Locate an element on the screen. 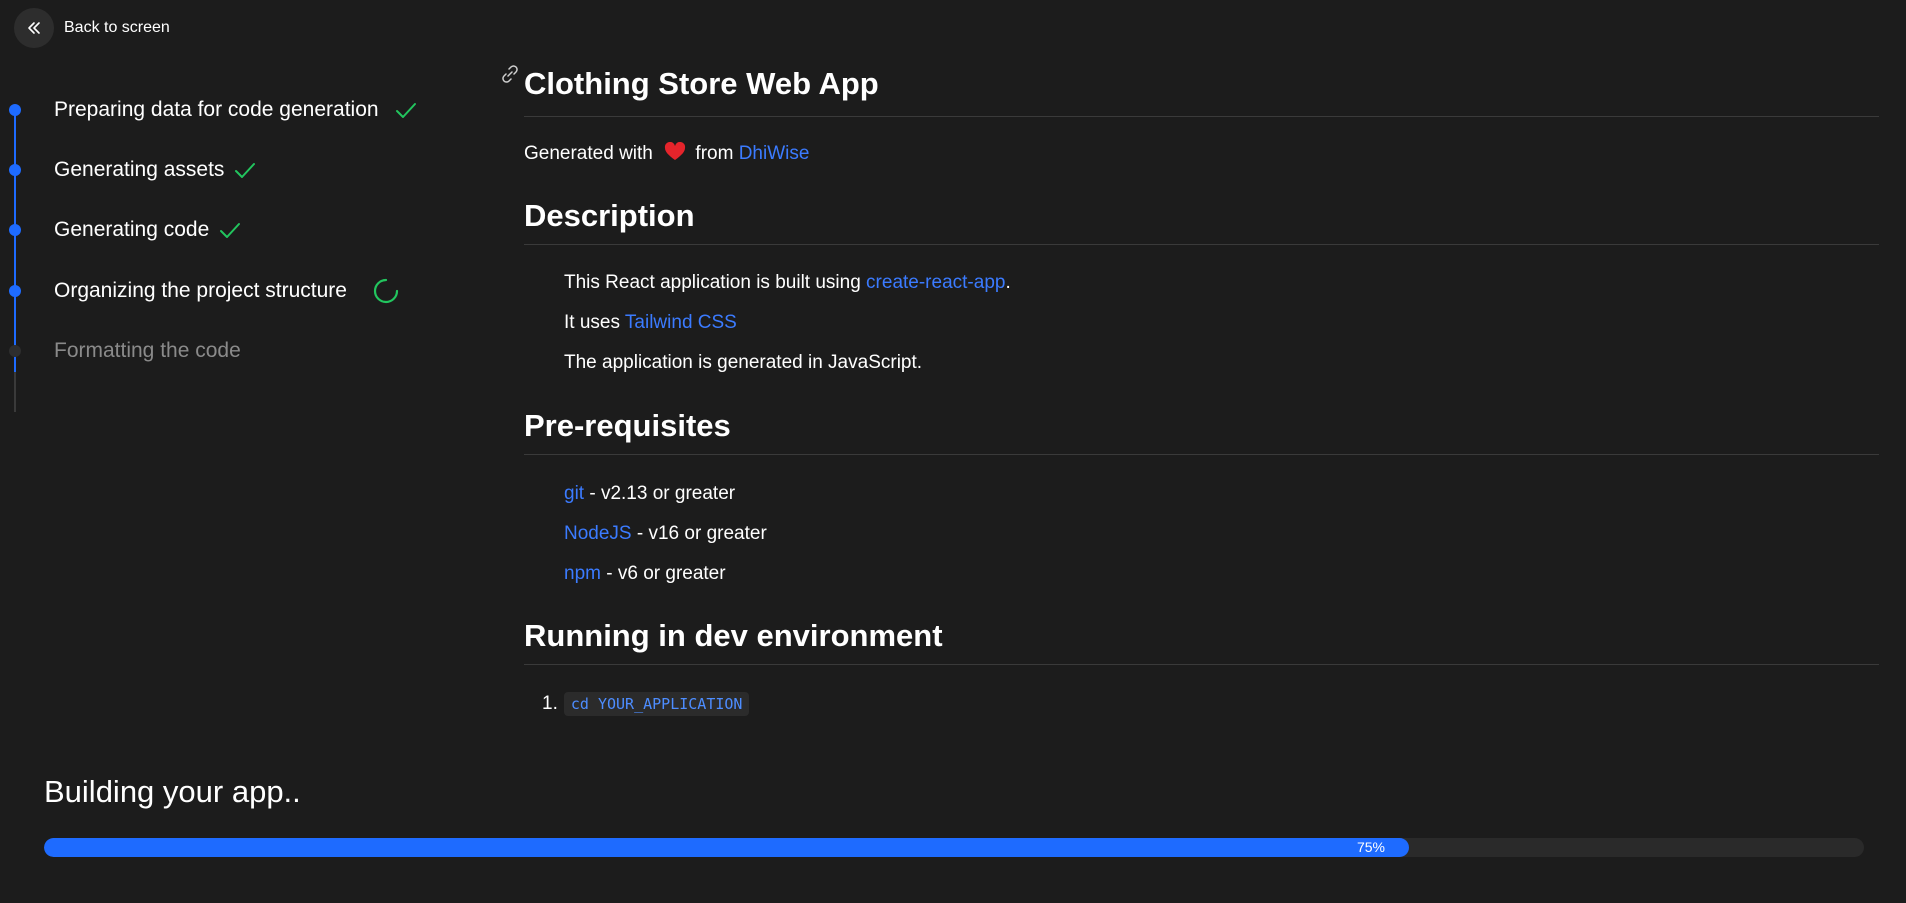 This screenshot has width=1906, height=903. generated-with-line: Generated with from DhiWise is located at coordinates (667, 153).